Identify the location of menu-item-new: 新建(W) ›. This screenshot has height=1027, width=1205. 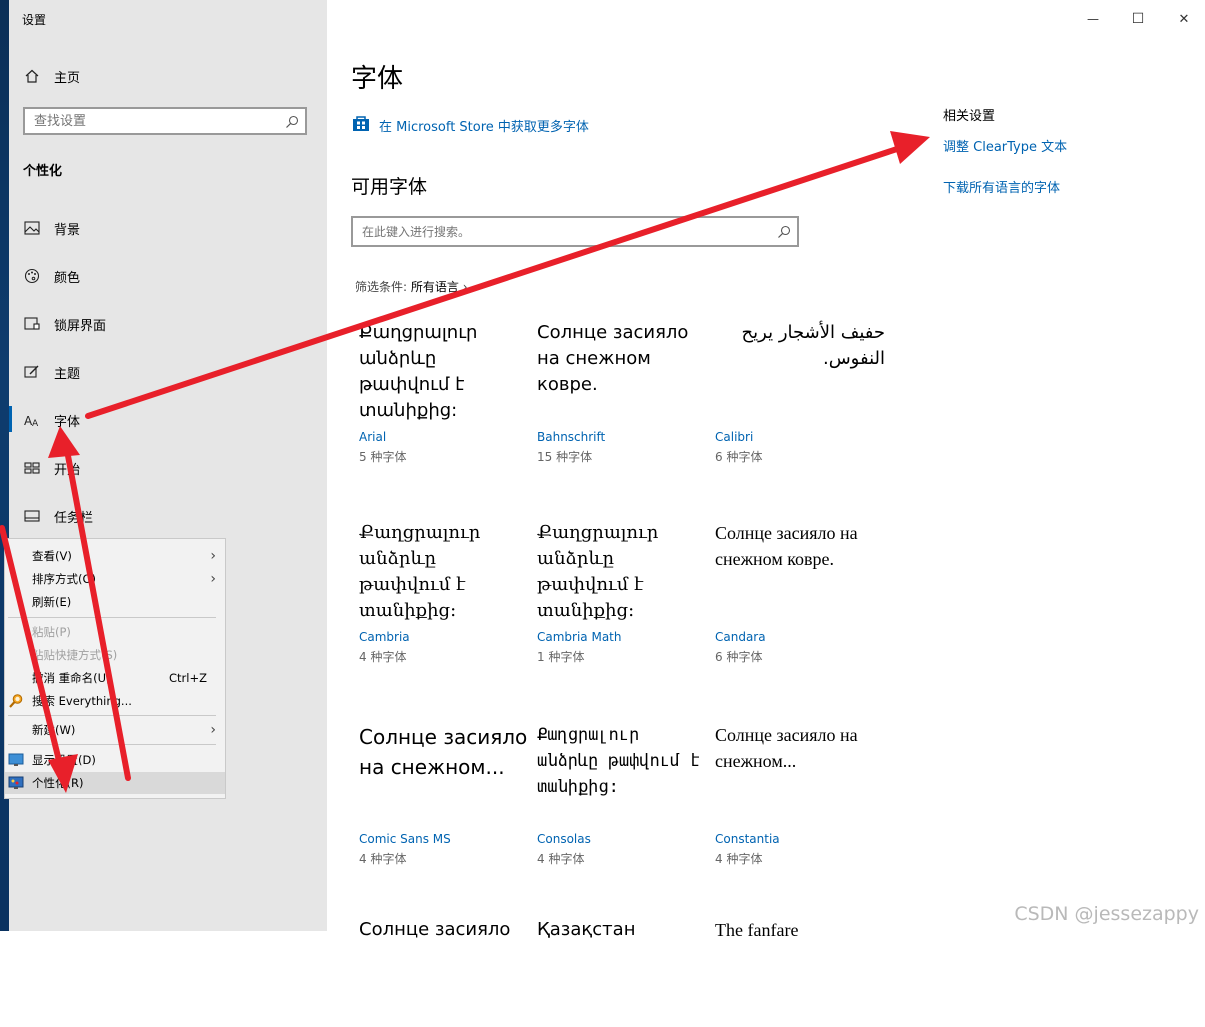
(115, 730).